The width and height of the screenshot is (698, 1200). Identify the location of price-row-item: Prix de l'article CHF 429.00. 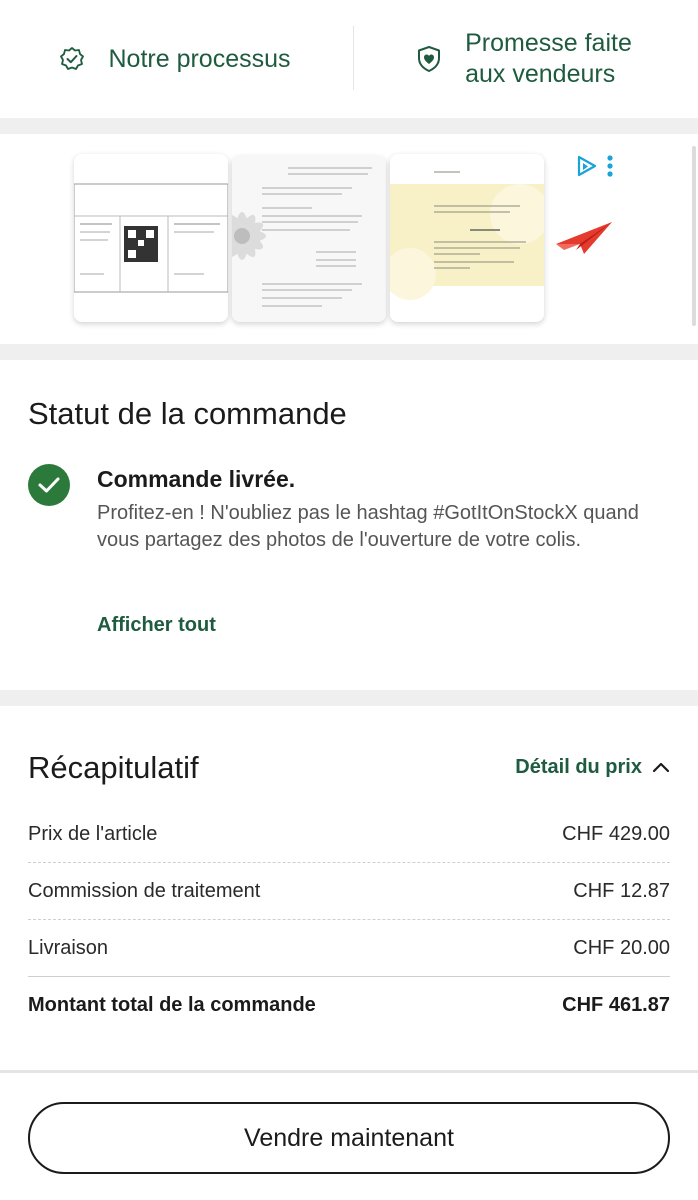
(349, 834).